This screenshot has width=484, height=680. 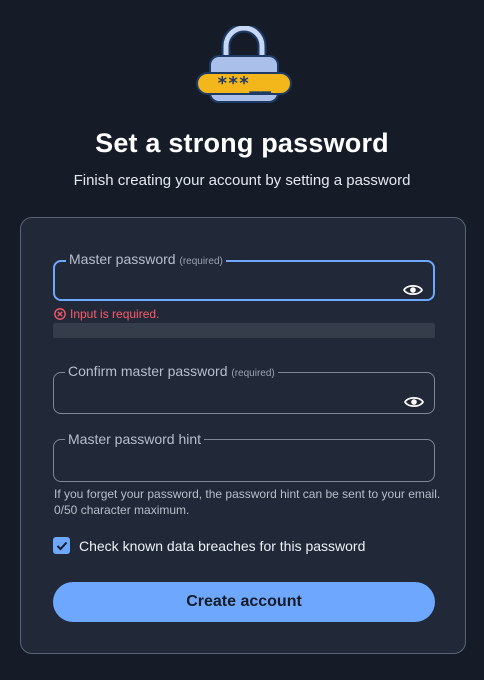 I want to click on error-icon, so click(x=60, y=314).